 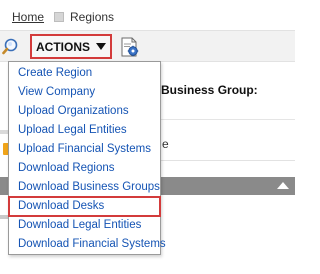 I want to click on menu-item-upload-organizations: Upload Organizations, so click(x=84, y=111).